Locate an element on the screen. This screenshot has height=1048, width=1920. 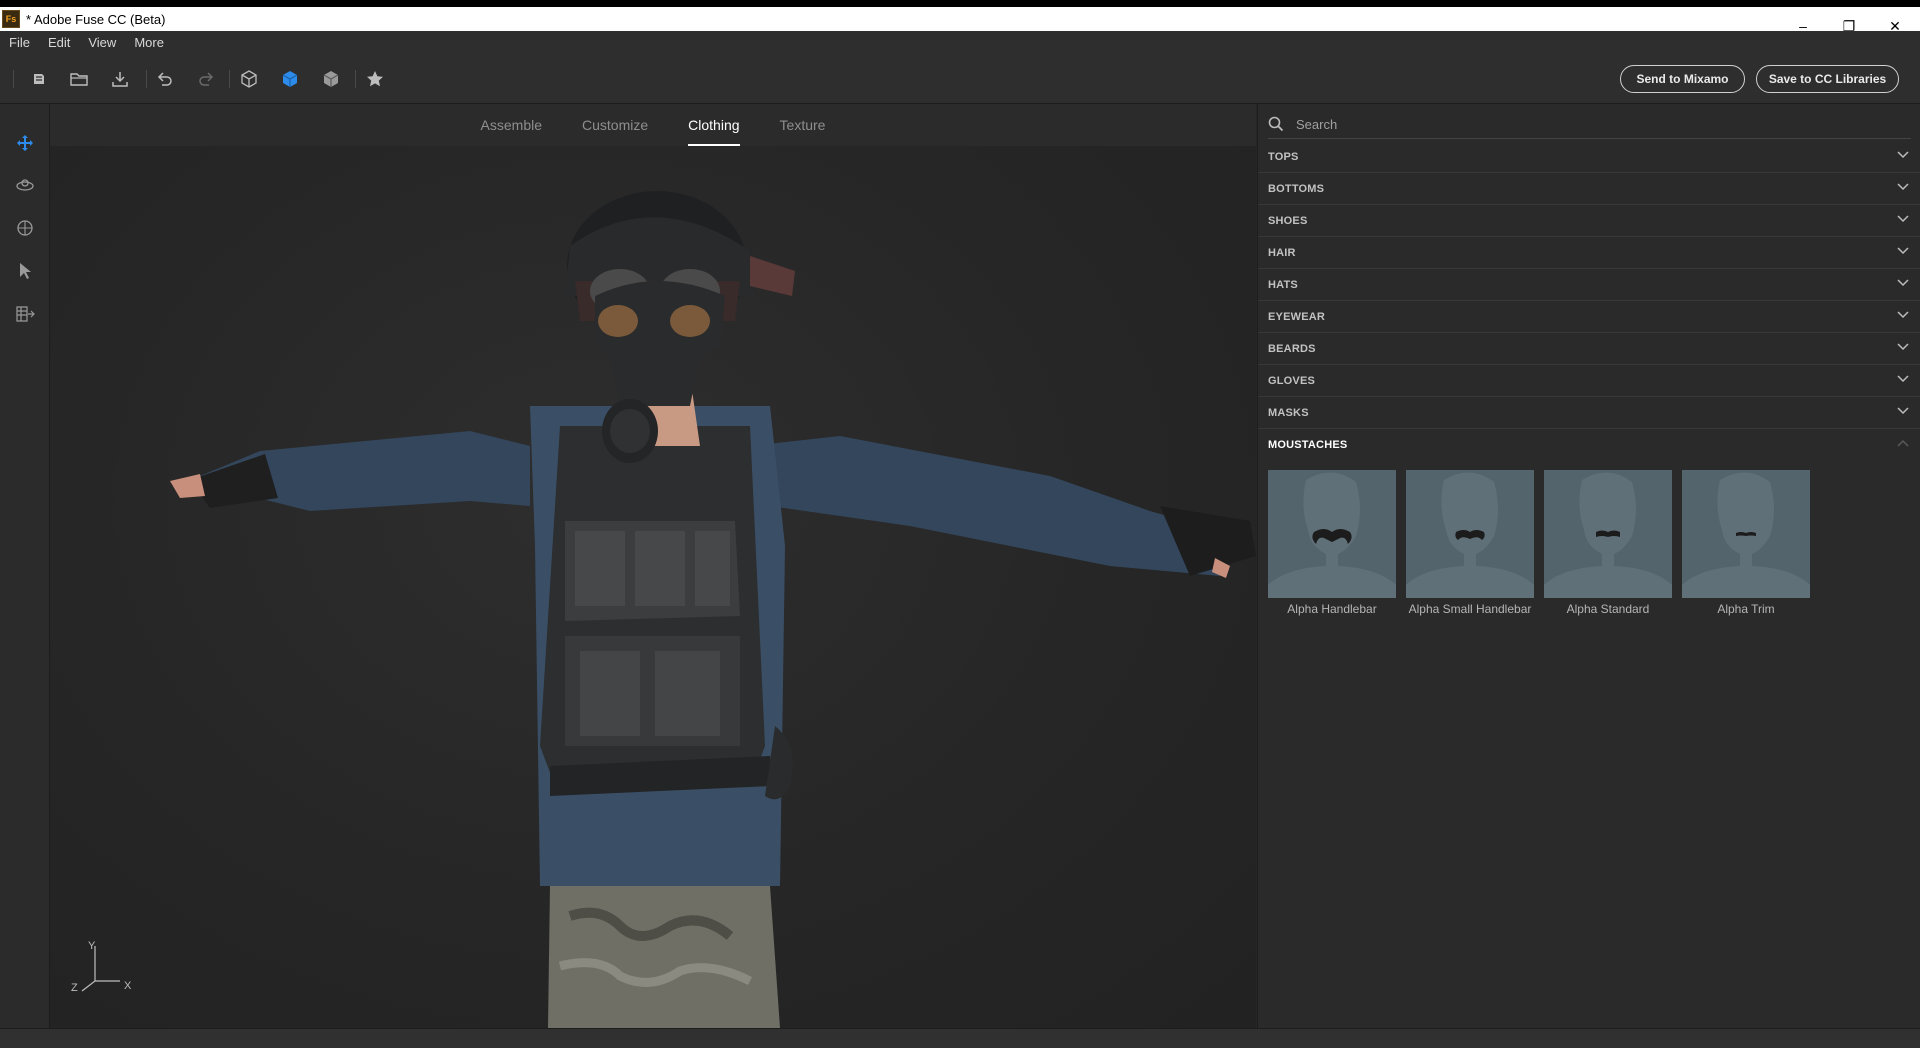
axis-label-x: X is located at coordinates (128, 986).